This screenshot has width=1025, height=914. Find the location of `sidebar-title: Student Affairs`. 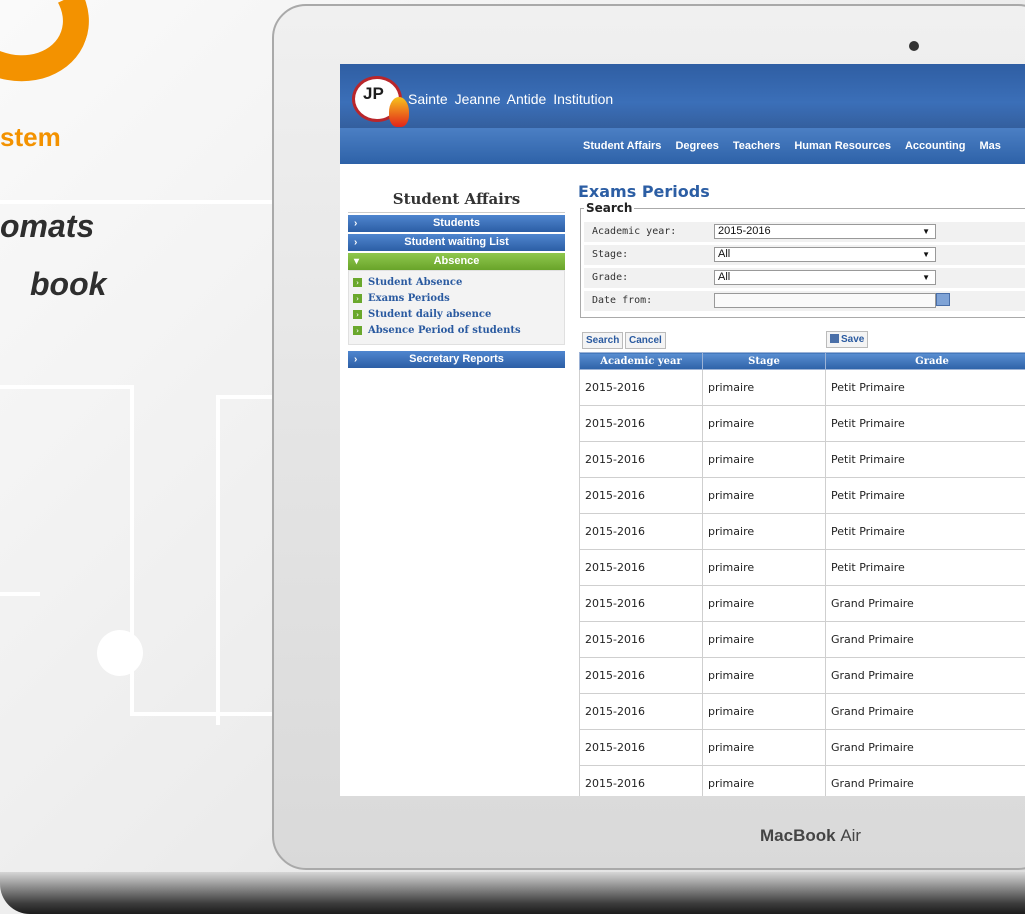

sidebar-title: Student Affairs is located at coordinates (456, 199).